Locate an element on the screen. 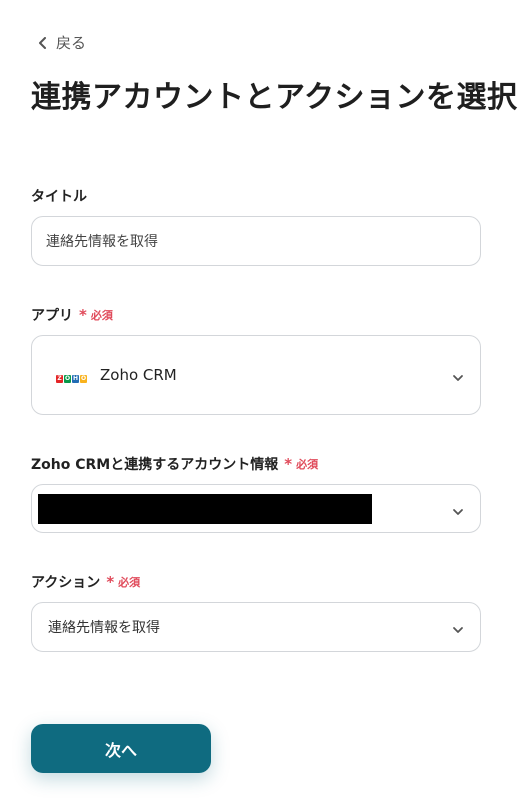  page-title: 連携アカウントとアクションを選択 is located at coordinates (274, 97).